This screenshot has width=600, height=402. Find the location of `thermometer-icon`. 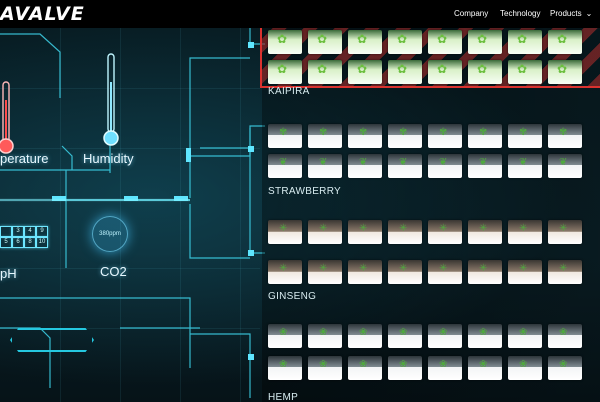

thermometer-icon is located at coordinates (7, 117).